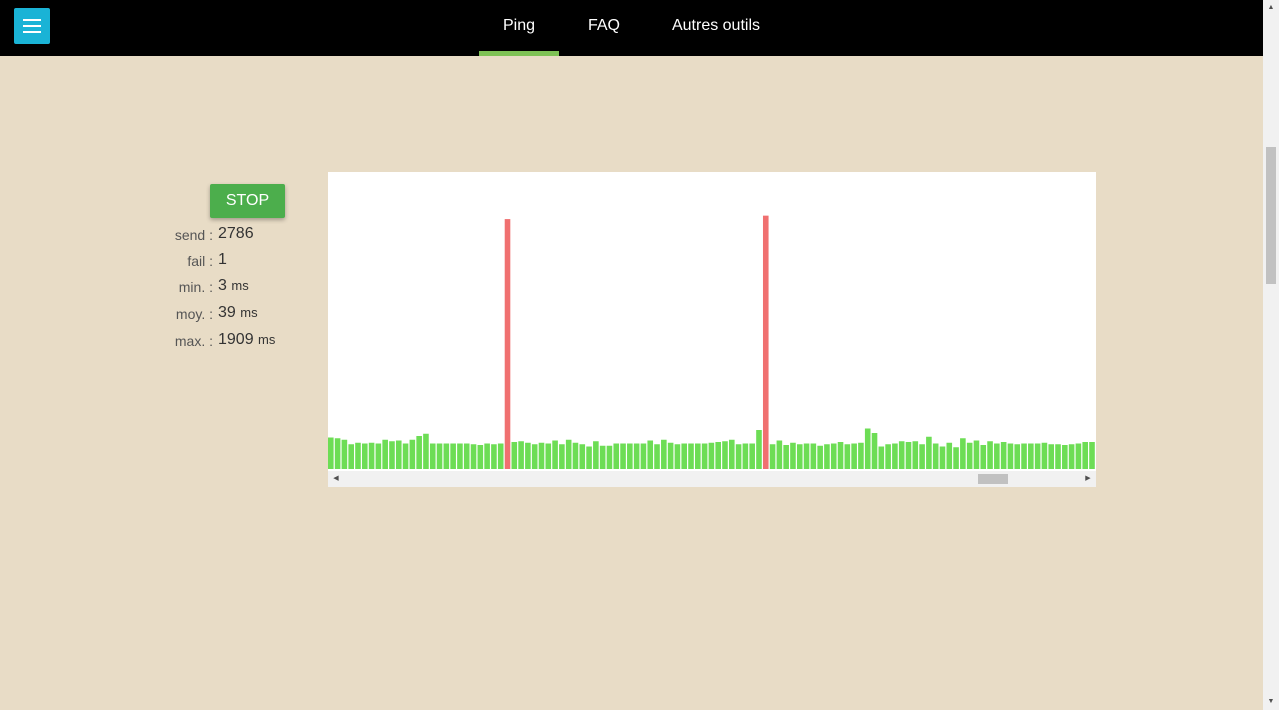 Image resolution: width=1279 pixels, height=710 pixels. What do you see at coordinates (993, 479) in the screenshot?
I see `chart-scroll-thumb` at bounding box center [993, 479].